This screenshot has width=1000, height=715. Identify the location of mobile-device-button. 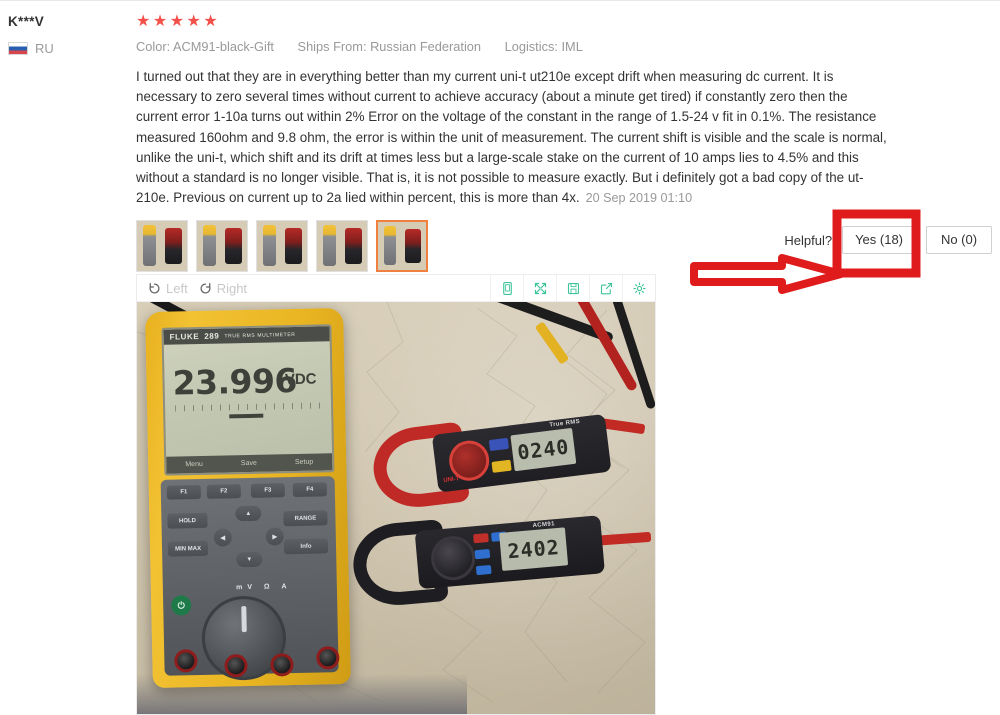
(506, 288).